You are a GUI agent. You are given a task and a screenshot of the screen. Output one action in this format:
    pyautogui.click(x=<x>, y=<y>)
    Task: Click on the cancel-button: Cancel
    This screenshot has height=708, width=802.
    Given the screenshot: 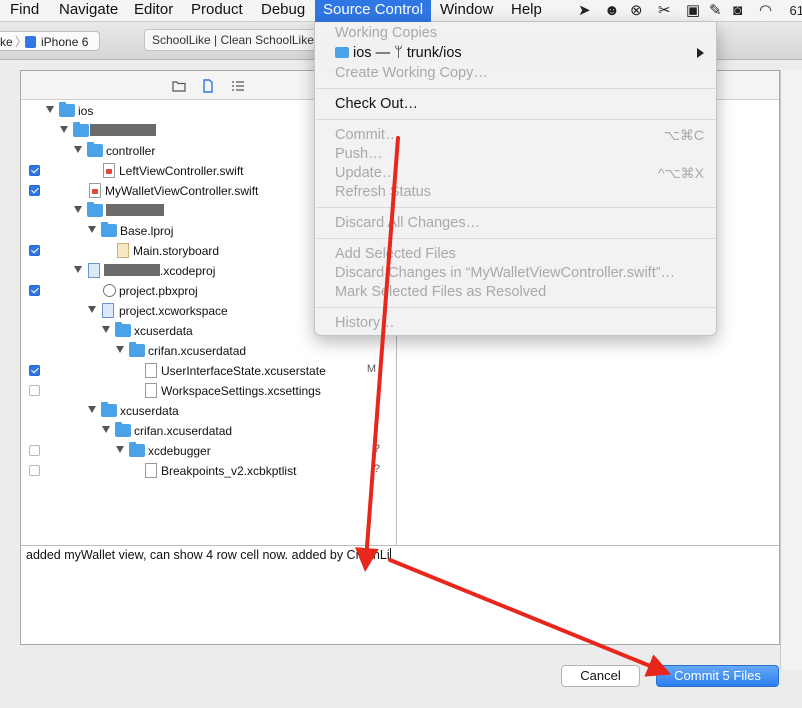 What is the action you would take?
    pyautogui.click(x=600, y=676)
    